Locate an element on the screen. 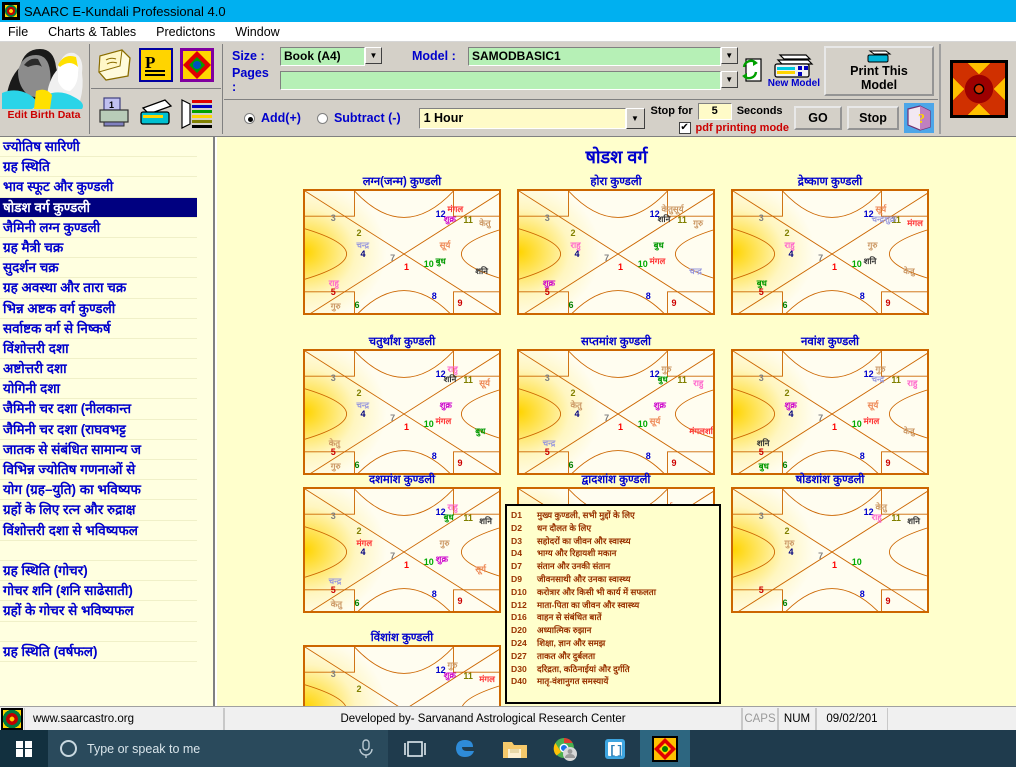 The image size is (1016, 767). subtract-radio is located at coordinates (322, 118).